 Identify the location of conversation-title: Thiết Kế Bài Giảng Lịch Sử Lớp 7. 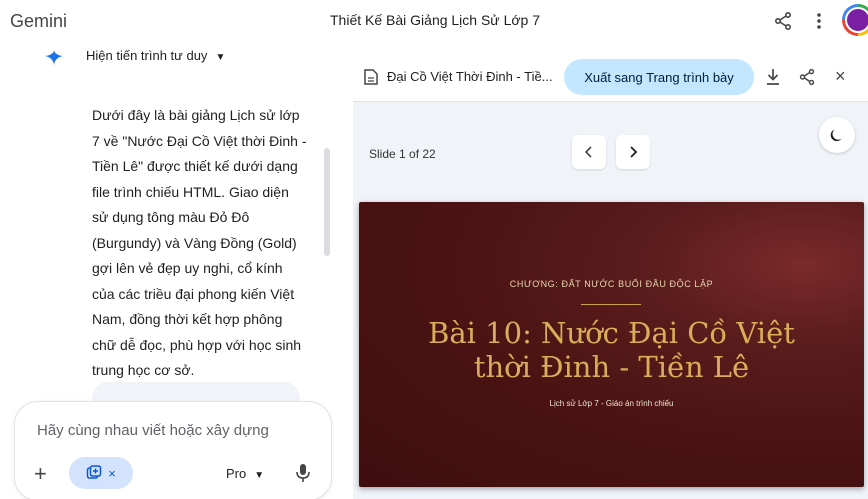
(435, 20).